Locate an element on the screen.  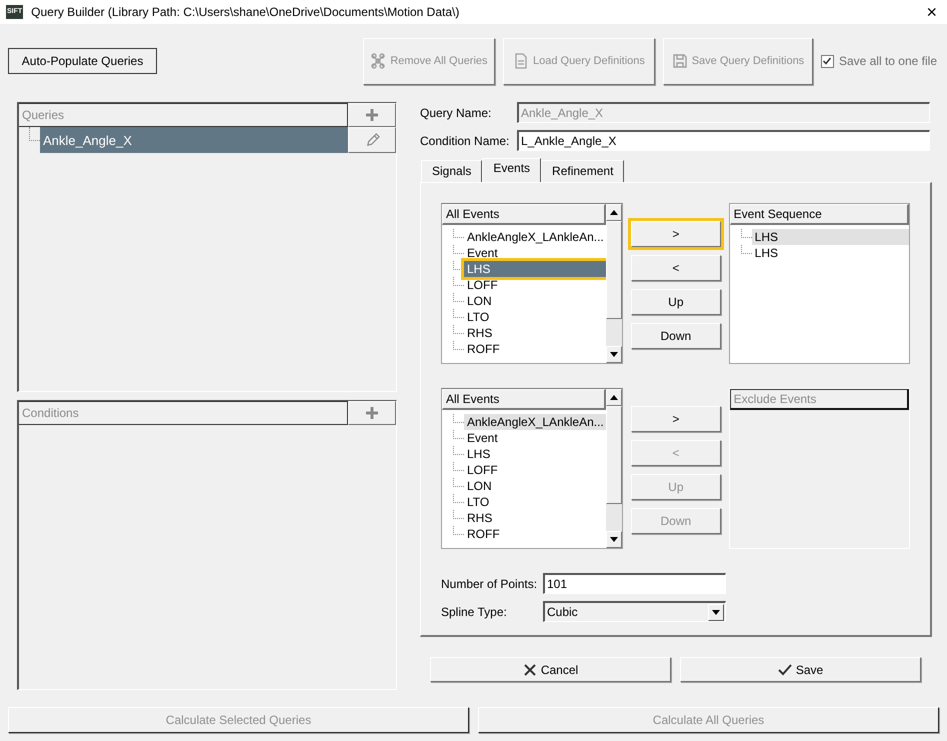
checkbox is located at coordinates (827, 61).